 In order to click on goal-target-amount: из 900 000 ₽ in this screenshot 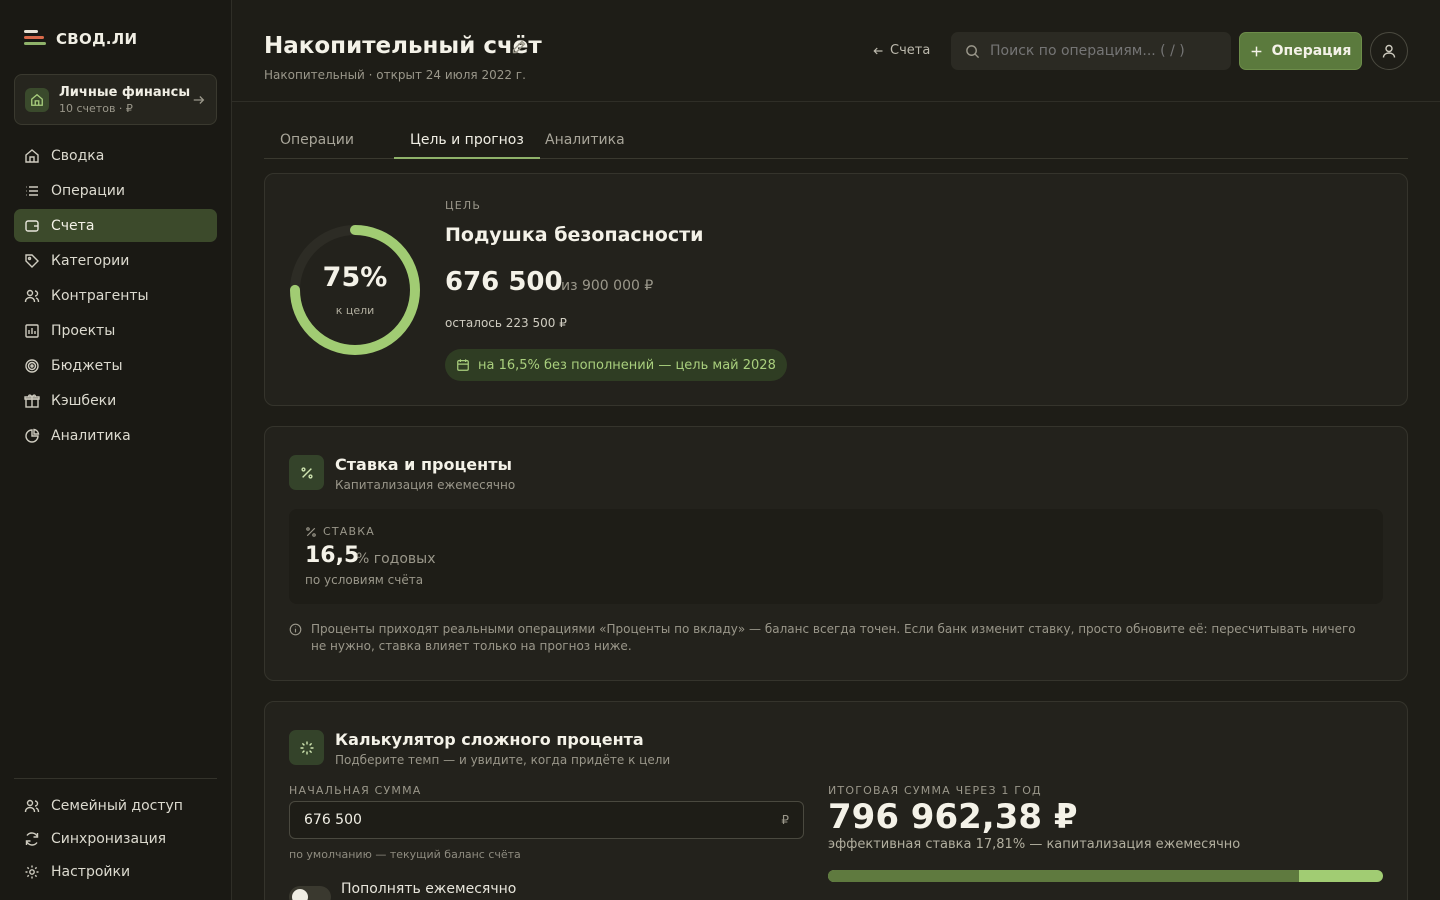, I will do `click(607, 286)`.